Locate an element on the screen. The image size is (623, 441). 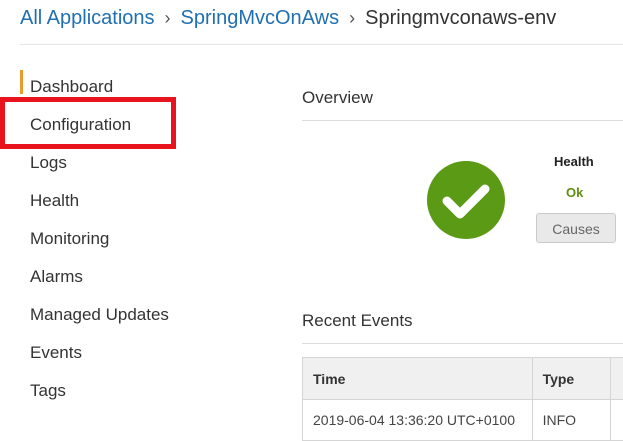
check-icon is located at coordinates (466, 200).